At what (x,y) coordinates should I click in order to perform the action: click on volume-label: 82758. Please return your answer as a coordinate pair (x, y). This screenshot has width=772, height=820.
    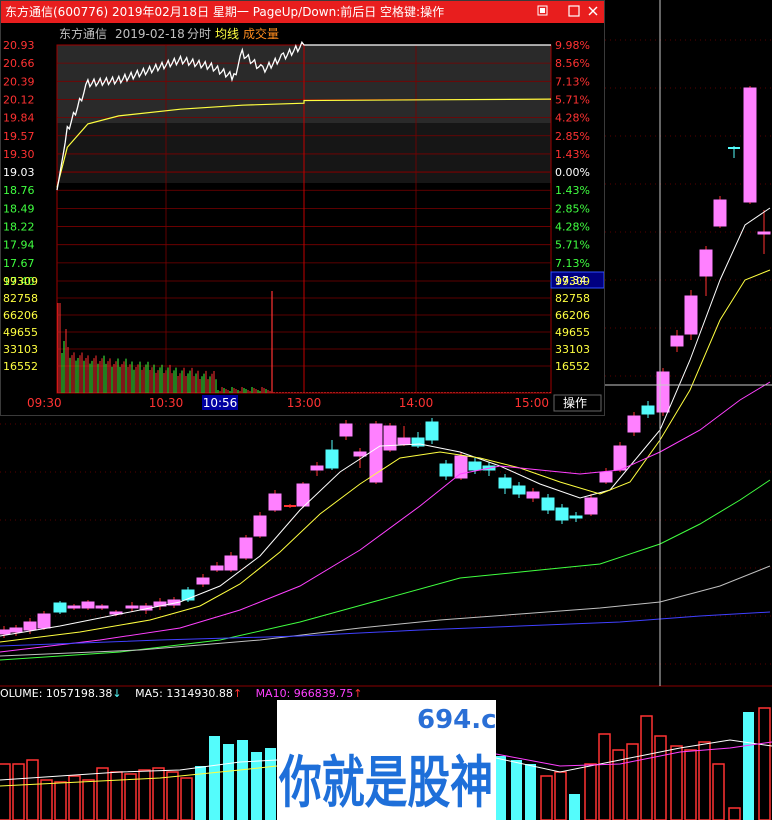
    Looking at the image, I should click on (20, 298).